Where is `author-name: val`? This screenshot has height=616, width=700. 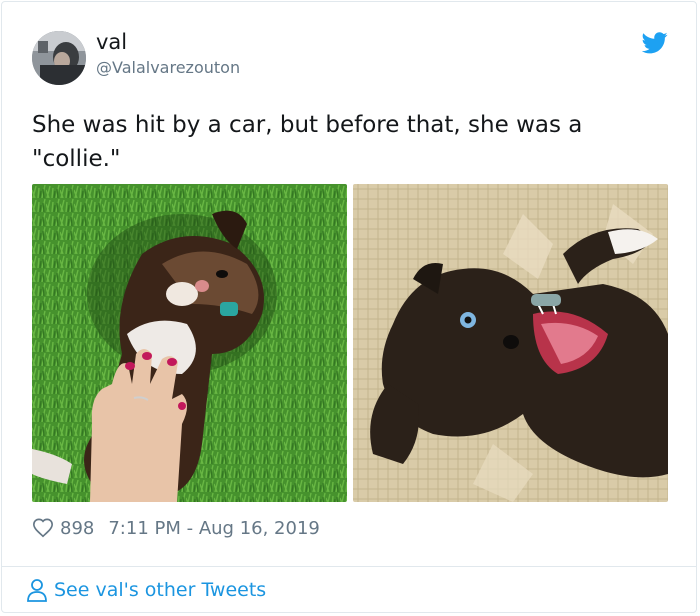
author-name: val is located at coordinates (111, 42).